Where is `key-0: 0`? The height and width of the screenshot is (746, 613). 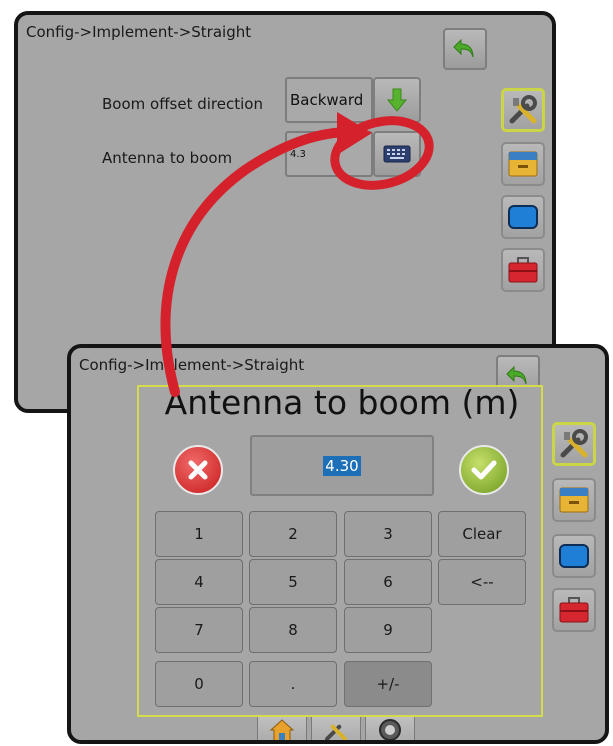
key-0: 0 is located at coordinates (199, 684).